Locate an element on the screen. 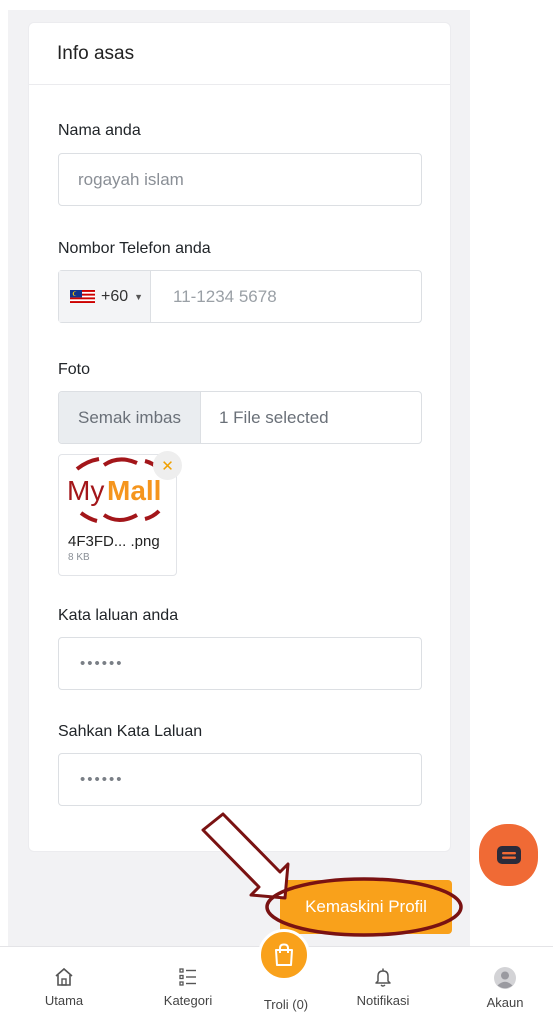  confirm-password-input: •••••• is located at coordinates (240, 779).